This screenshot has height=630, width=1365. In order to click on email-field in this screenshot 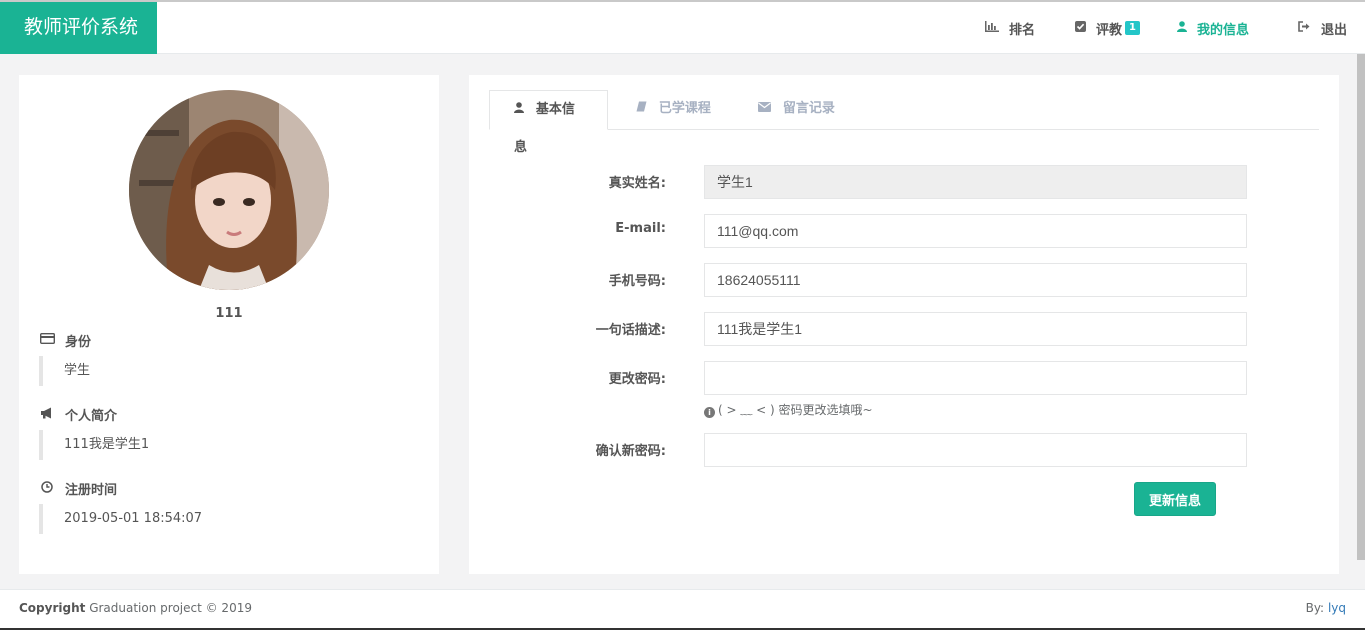, I will do `click(975, 231)`.